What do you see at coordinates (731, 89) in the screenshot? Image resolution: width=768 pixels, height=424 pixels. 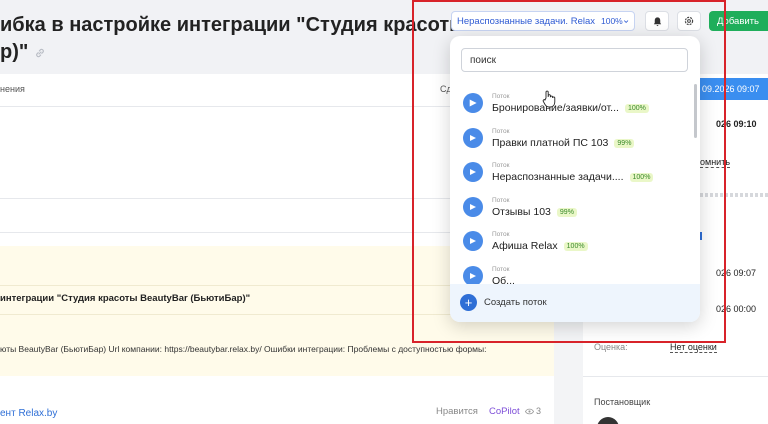 I see `deadline-bar-date: 09.2026 09:07` at bounding box center [731, 89].